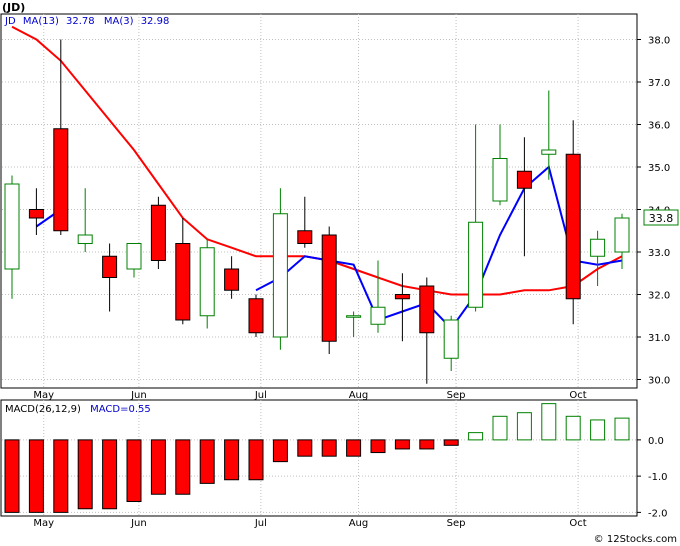 This screenshot has height=546, width=680. Describe the element at coordinates (80, 21) in the screenshot. I see `legend-ma13-value: 32.78` at that location.